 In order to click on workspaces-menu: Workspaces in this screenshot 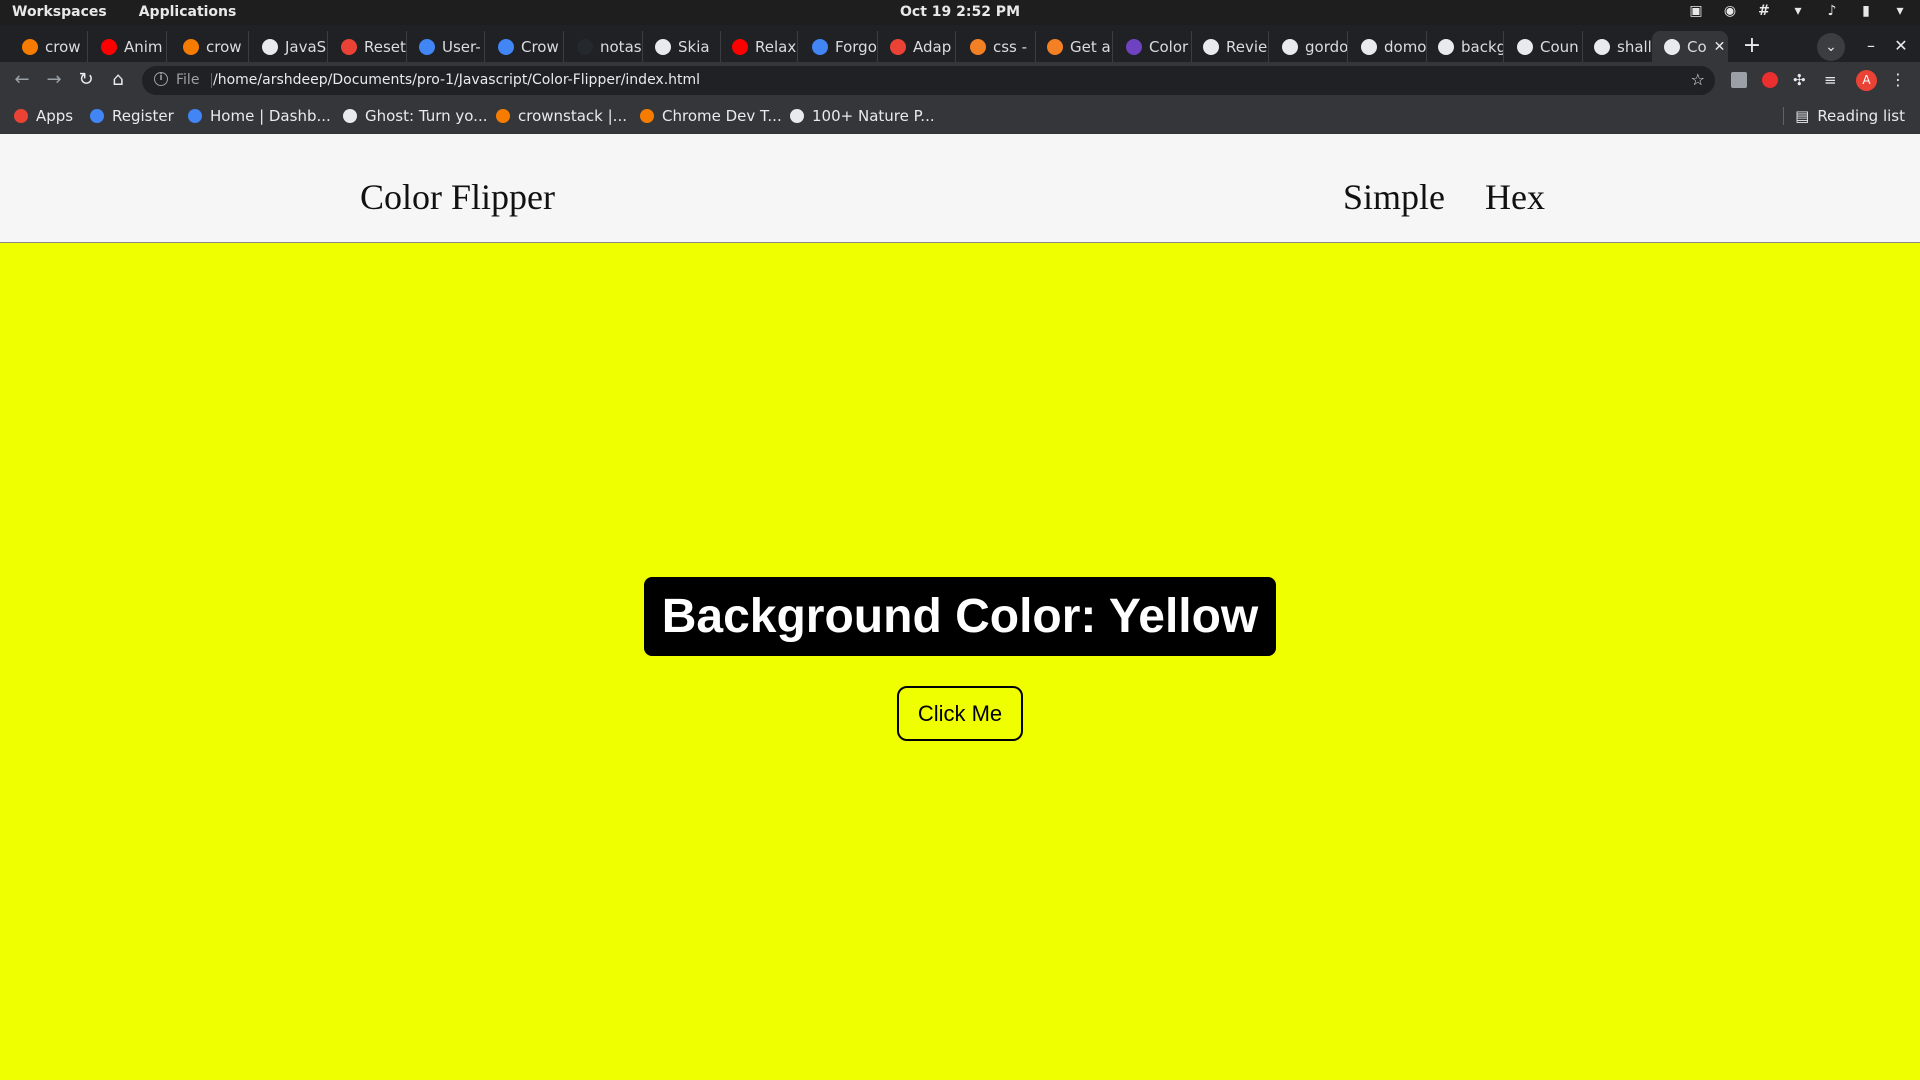, I will do `click(59, 12)`.